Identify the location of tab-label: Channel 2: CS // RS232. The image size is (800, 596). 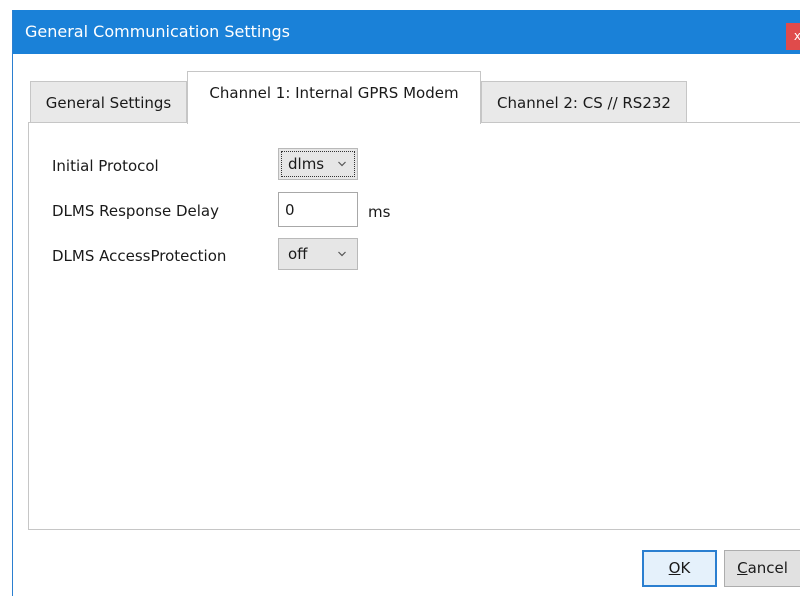
(584, 103).